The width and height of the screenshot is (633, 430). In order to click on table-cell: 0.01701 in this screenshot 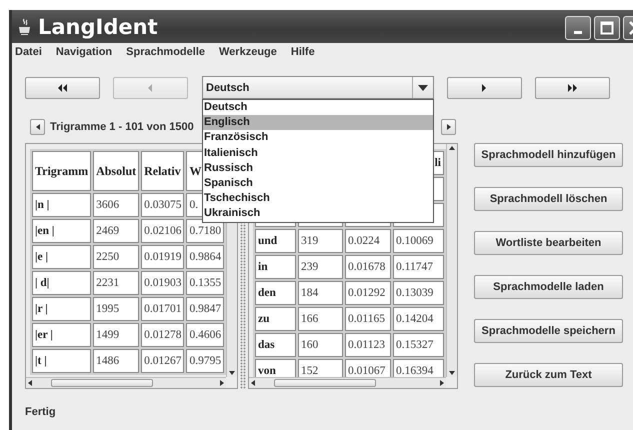, I will do `click(162, 309)`.